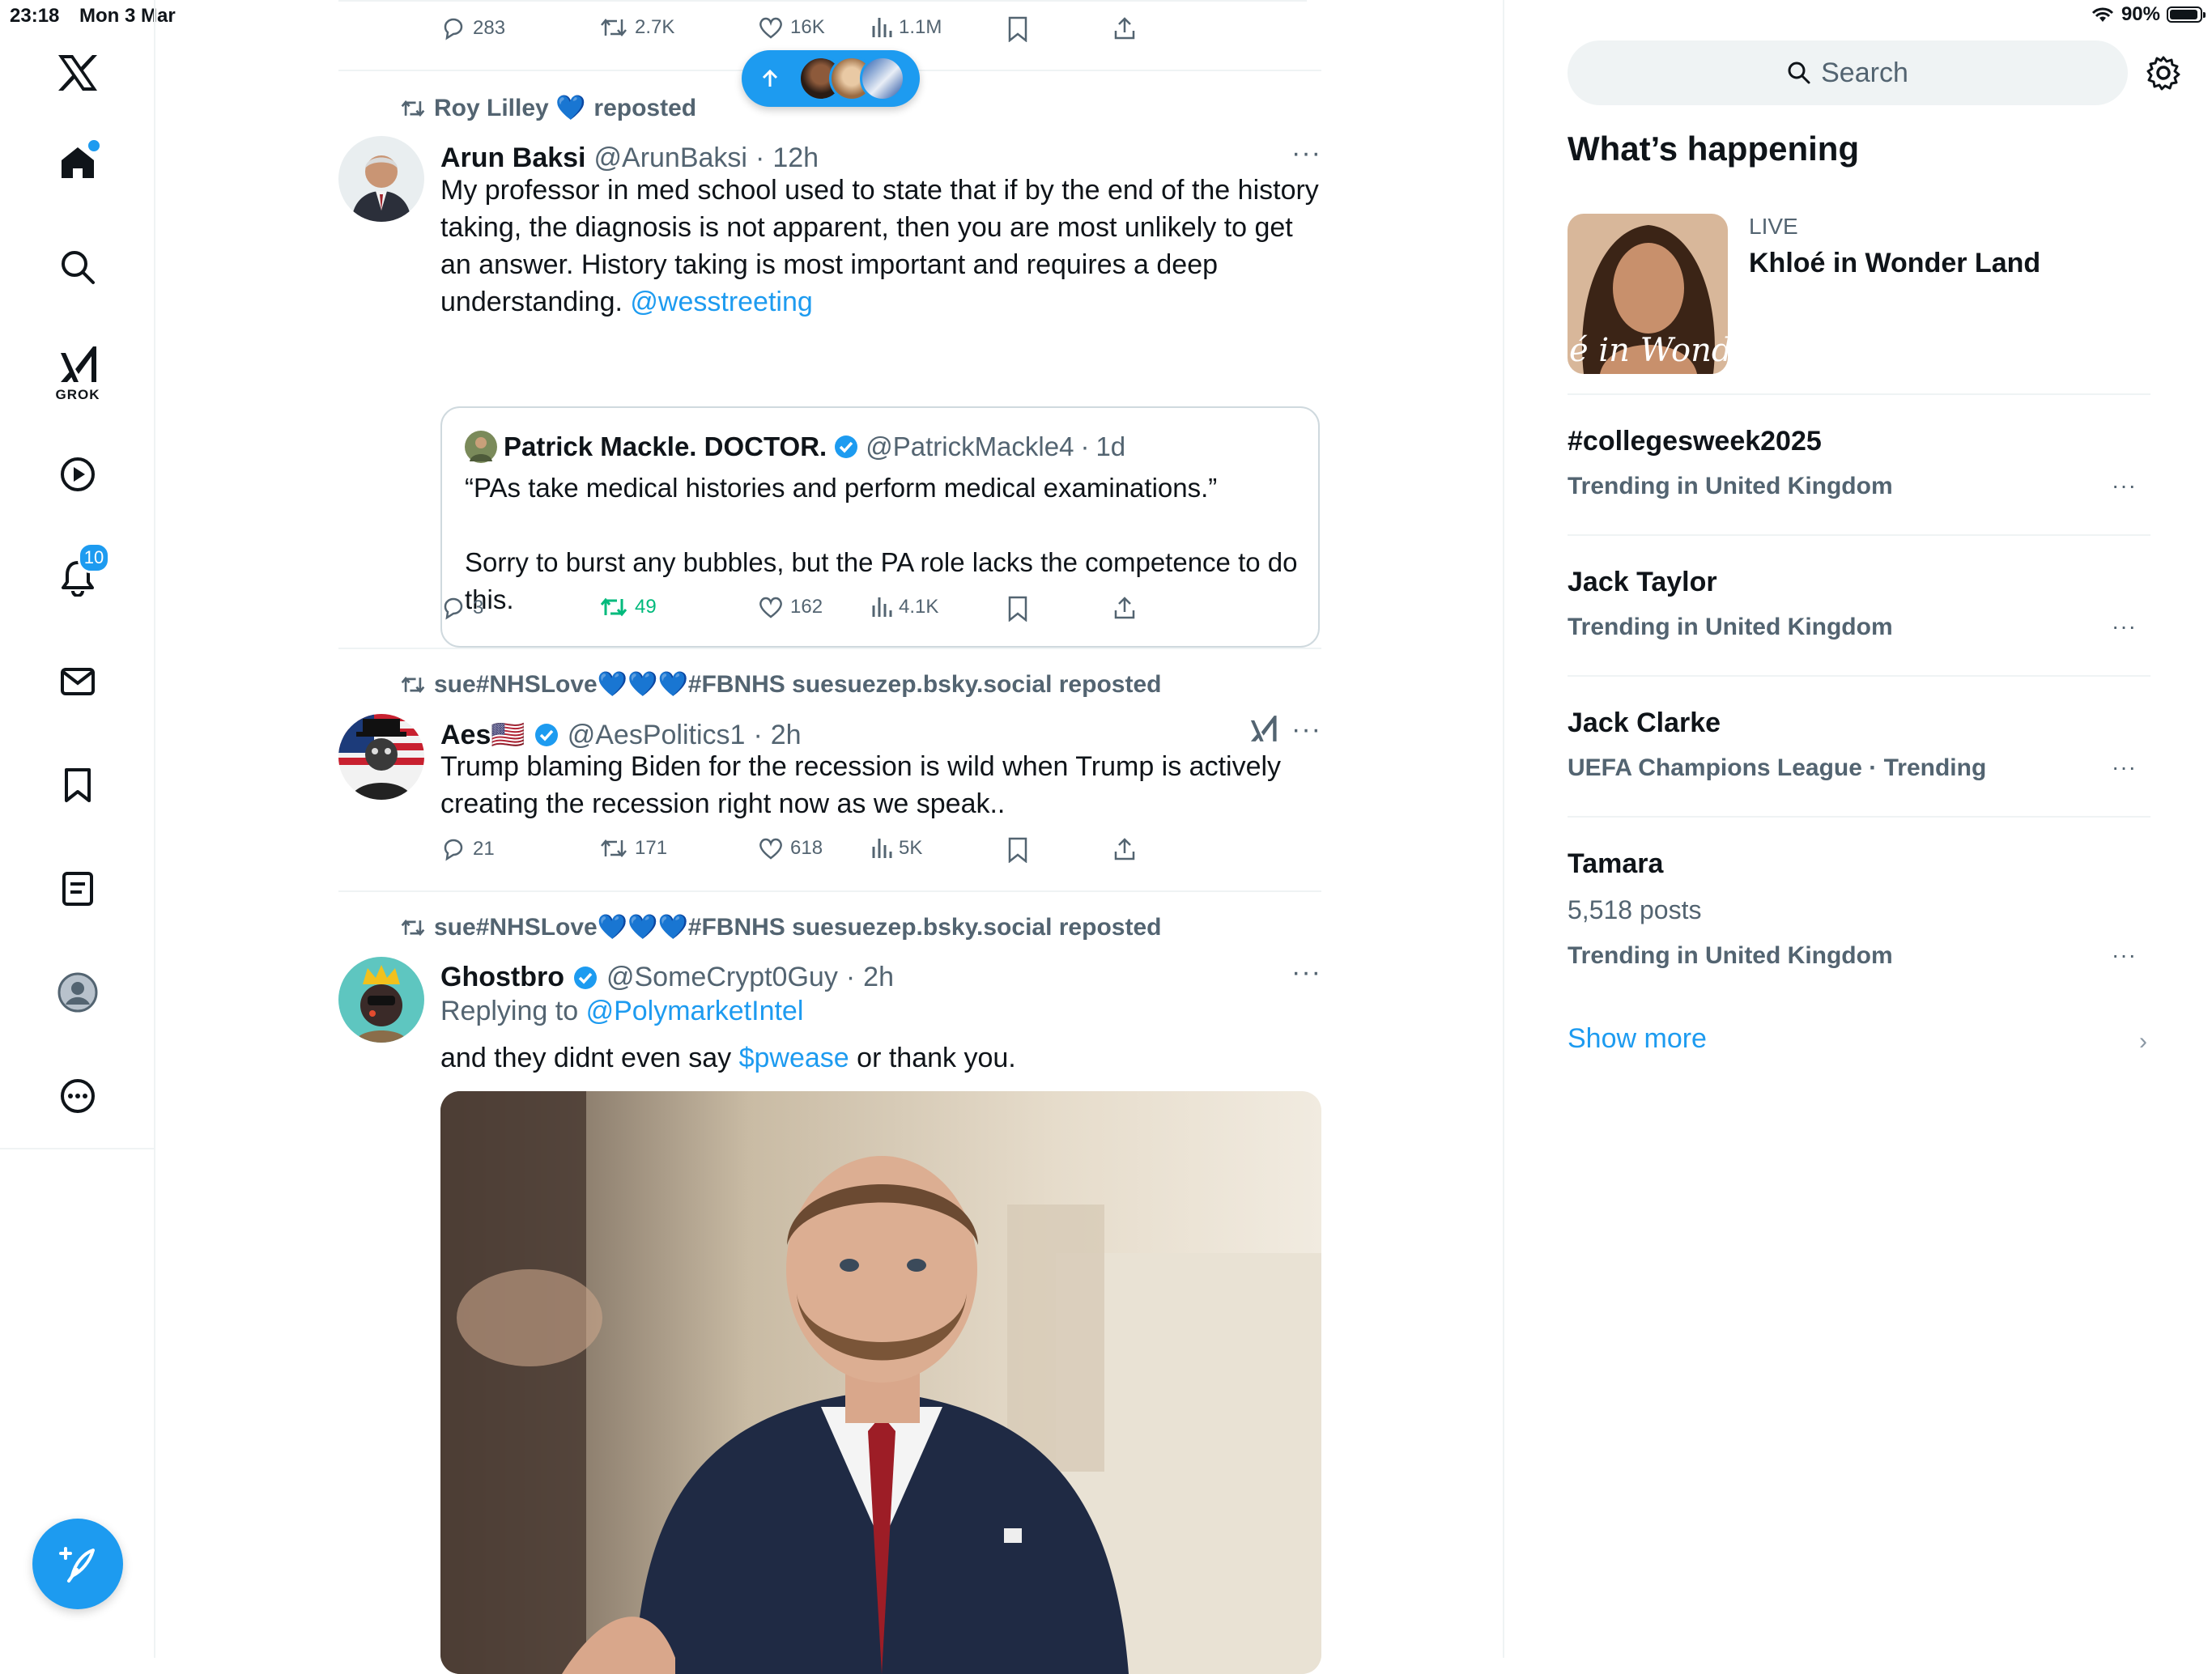  I want to click on mention-link: @wesstreeting, so click(721, 302).